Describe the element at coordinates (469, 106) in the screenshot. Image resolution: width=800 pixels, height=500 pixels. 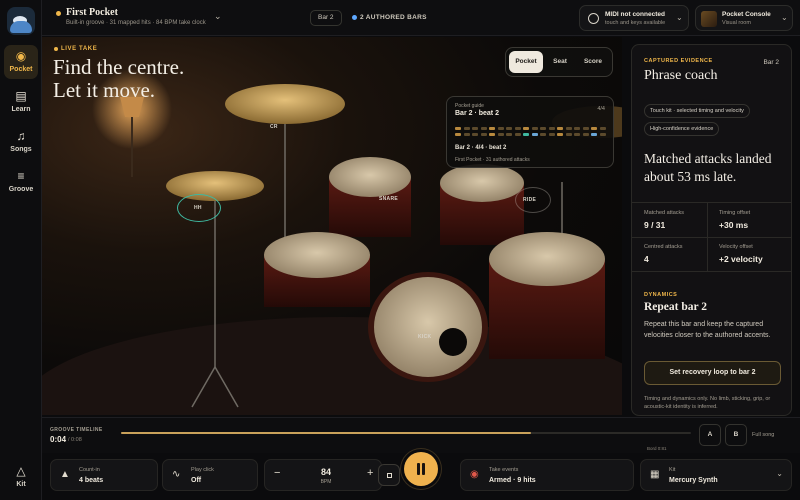
I see `guide-label: Pocket guide` at that location.